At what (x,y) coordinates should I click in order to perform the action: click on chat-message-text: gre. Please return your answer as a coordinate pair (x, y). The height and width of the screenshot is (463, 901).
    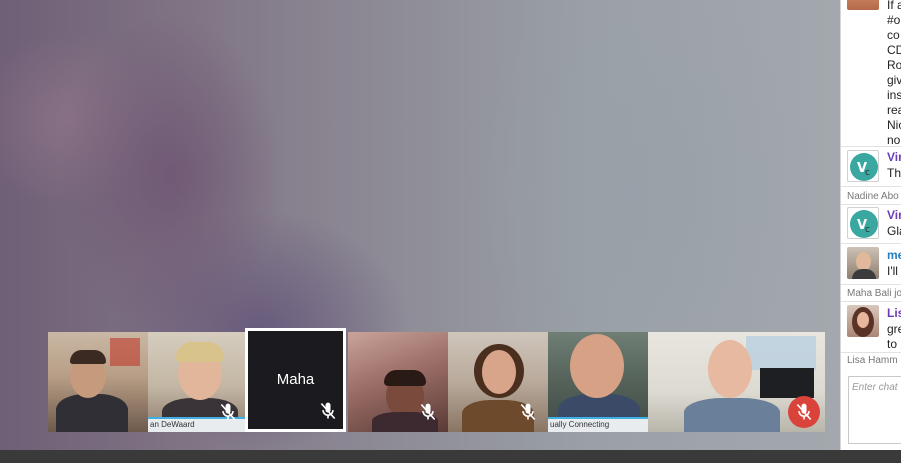
    Looking at the image, I should click on (894, 329).